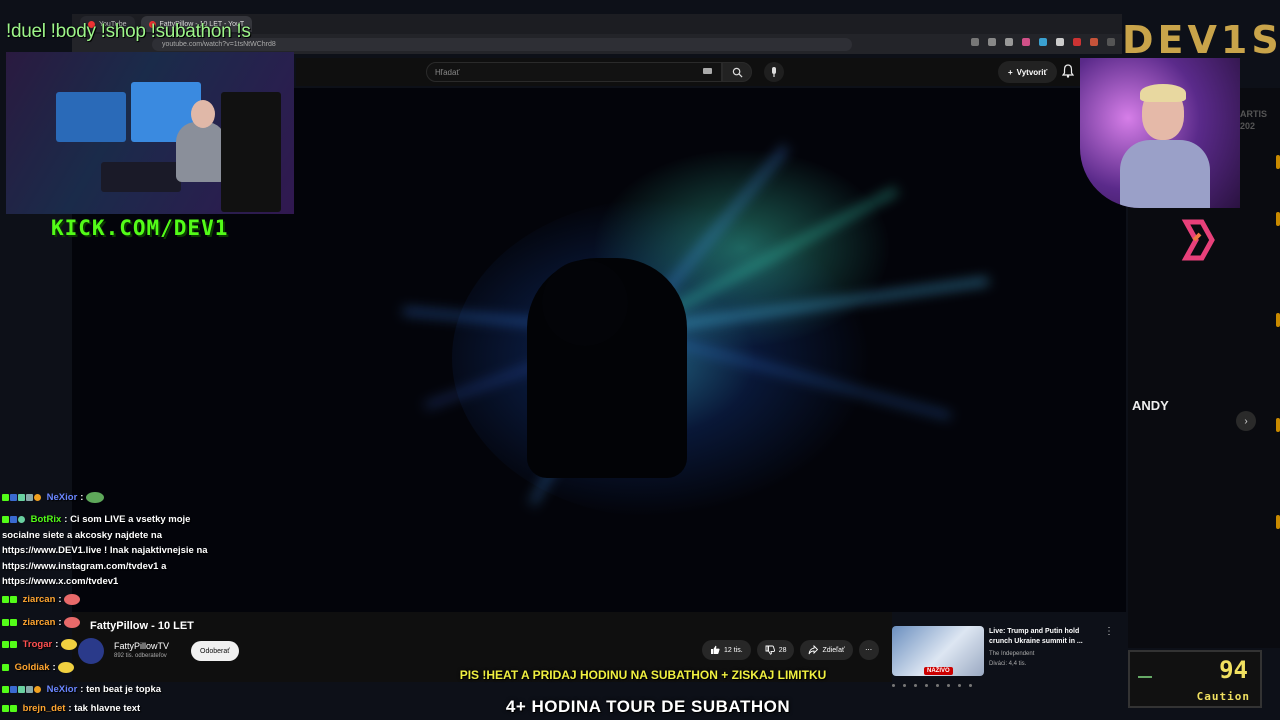 This screenshot has height=720, width=1280. I want to click on side-text: ARTIS 202, so click(1253, 120).